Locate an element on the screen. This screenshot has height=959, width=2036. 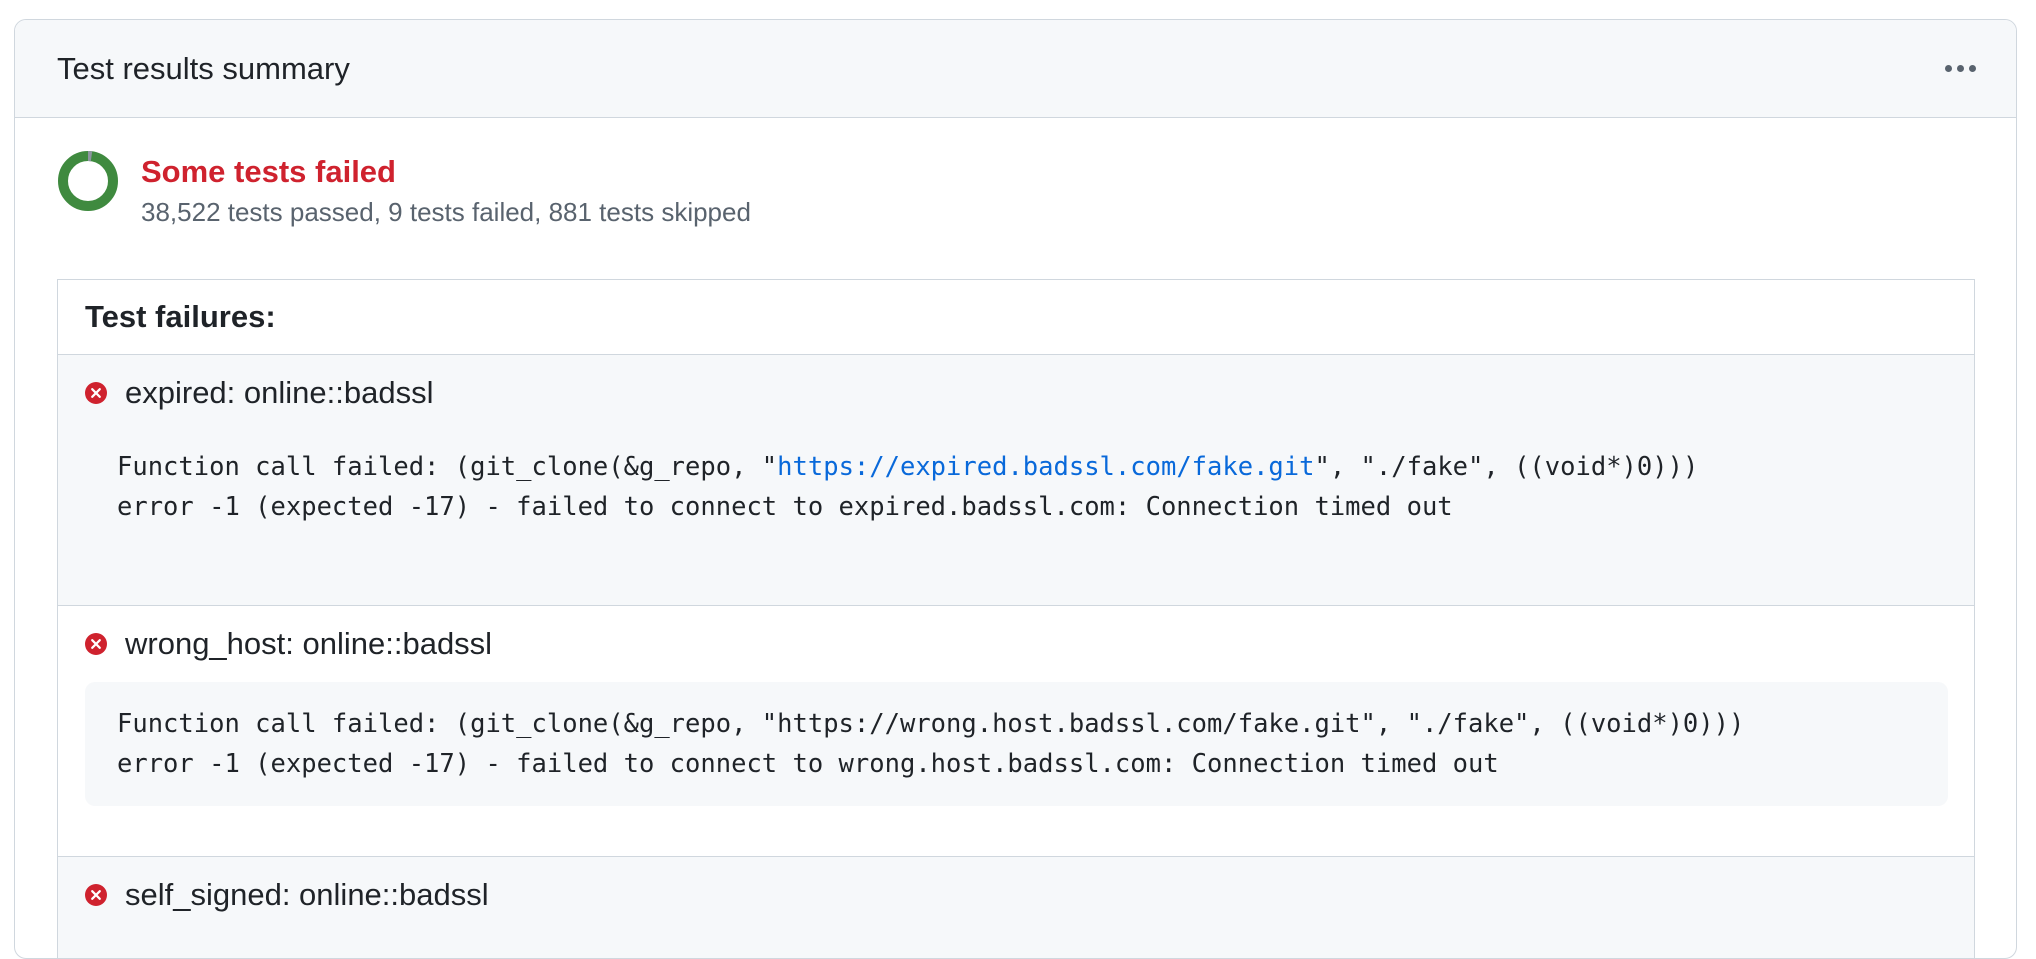
failure-name-row: self_signed: online::badssl is located at coordinates (1016, 895).